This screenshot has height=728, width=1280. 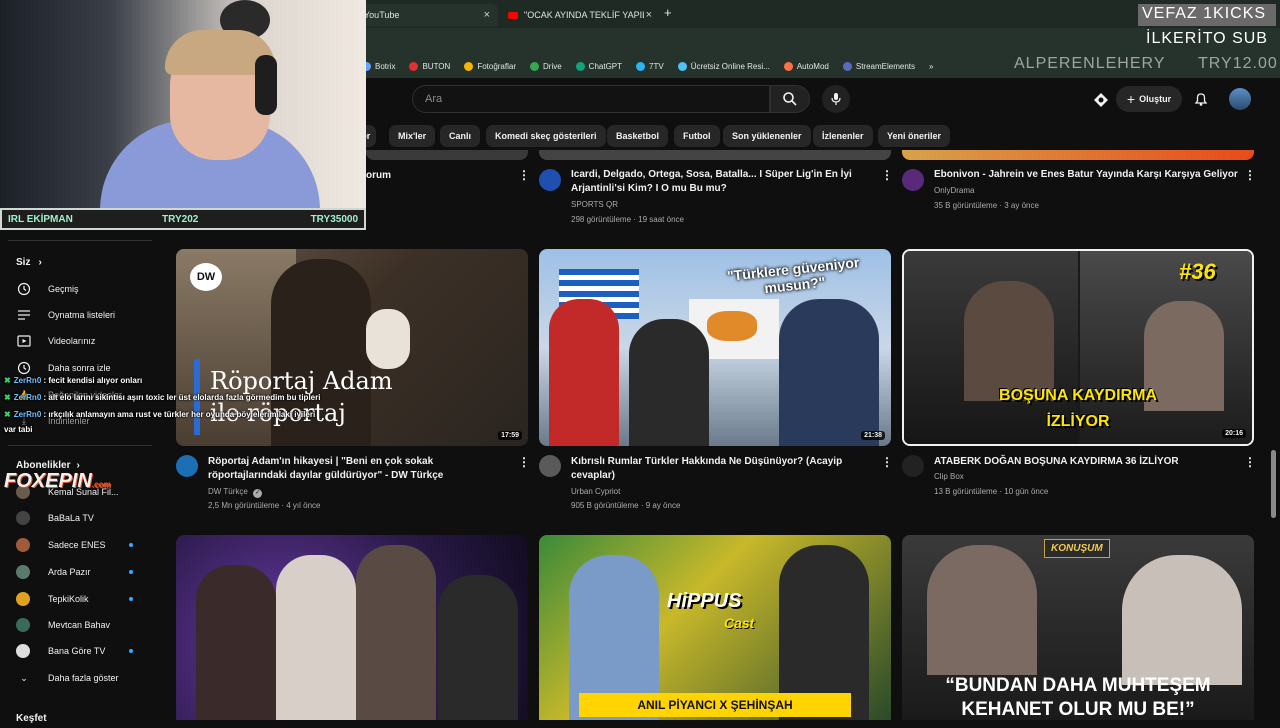 What do you see at coordinates (1240, 99) in the screenshot?
I see `avatar` at bounding box center [1240, 99].